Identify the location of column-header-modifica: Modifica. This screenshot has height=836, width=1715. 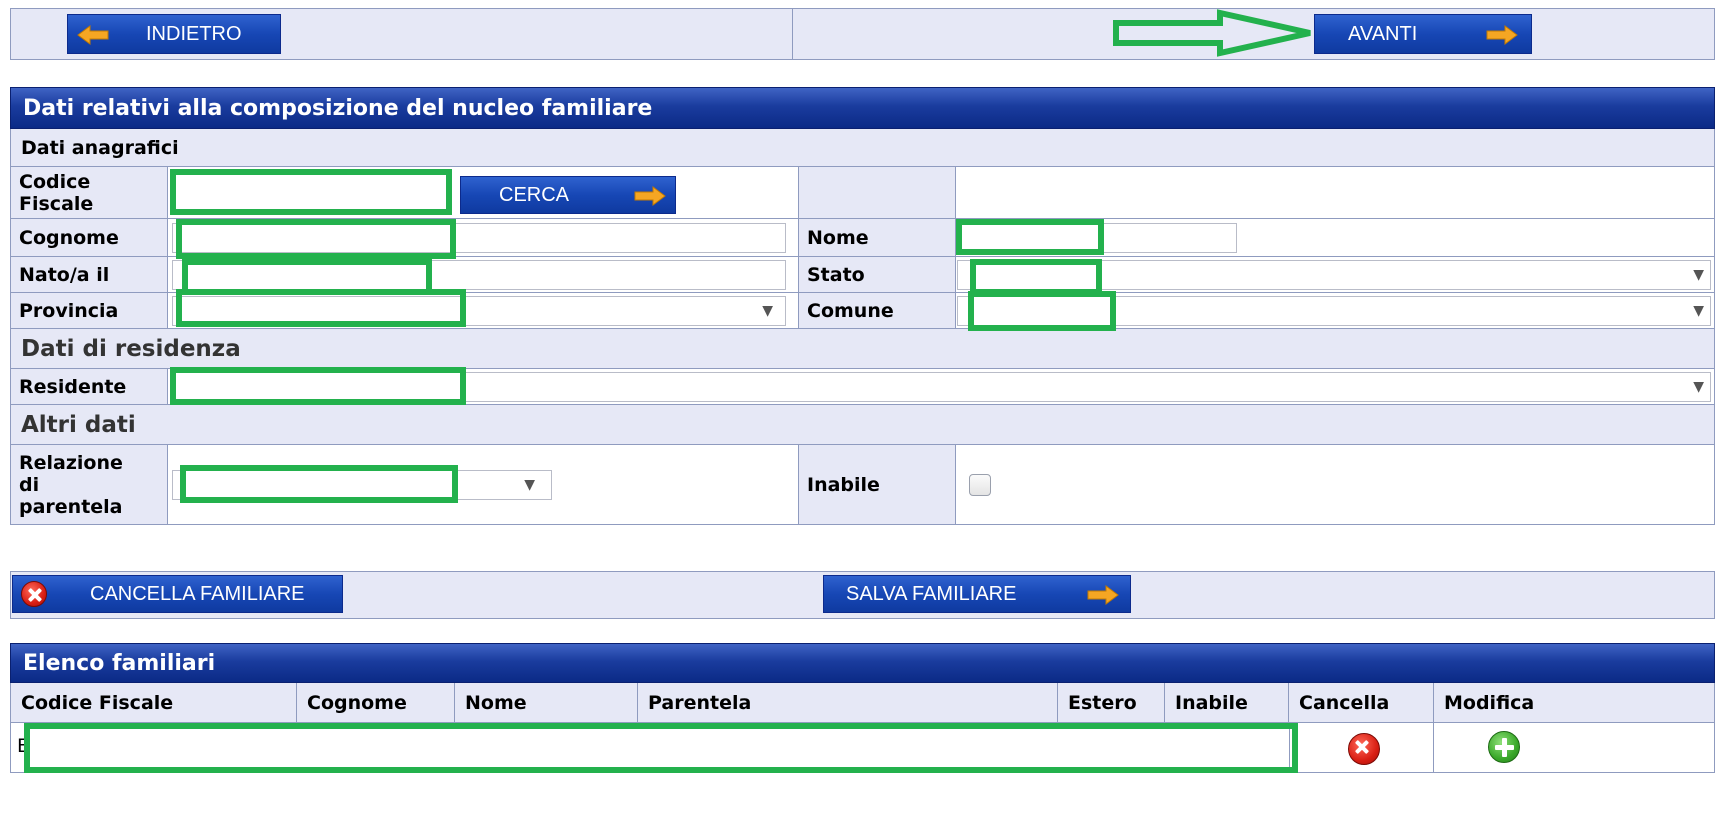
(1574, 702).